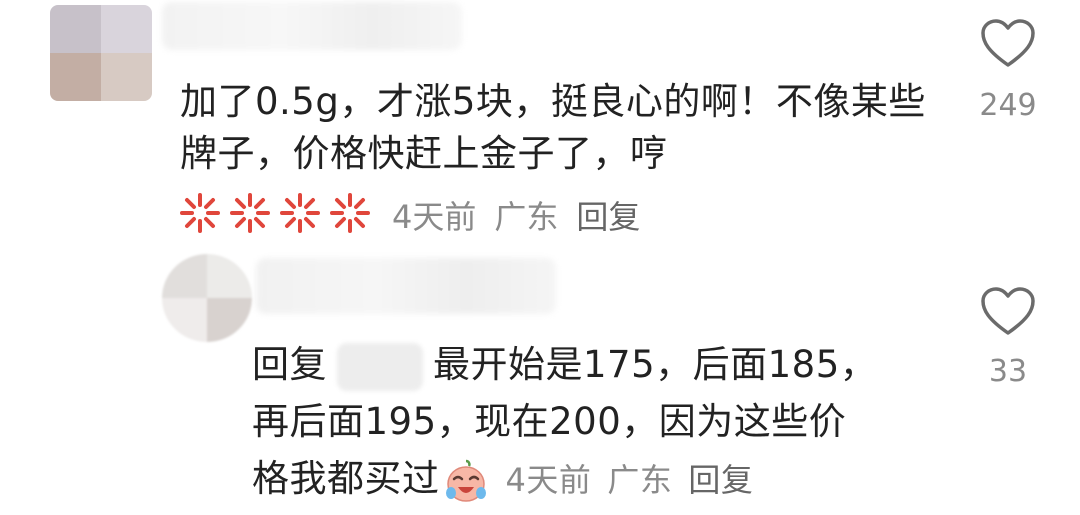  What do you see at coordinates (289, 364) in the screenshot?
I see `reply-prefix: 回复` at bounding box center [289, 364].